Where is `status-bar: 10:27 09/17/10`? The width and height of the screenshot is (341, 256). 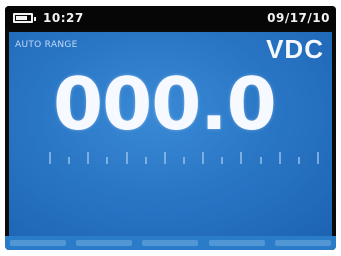 status-bar: 10:27 09/17/10 is located at coordinates (170, 18).